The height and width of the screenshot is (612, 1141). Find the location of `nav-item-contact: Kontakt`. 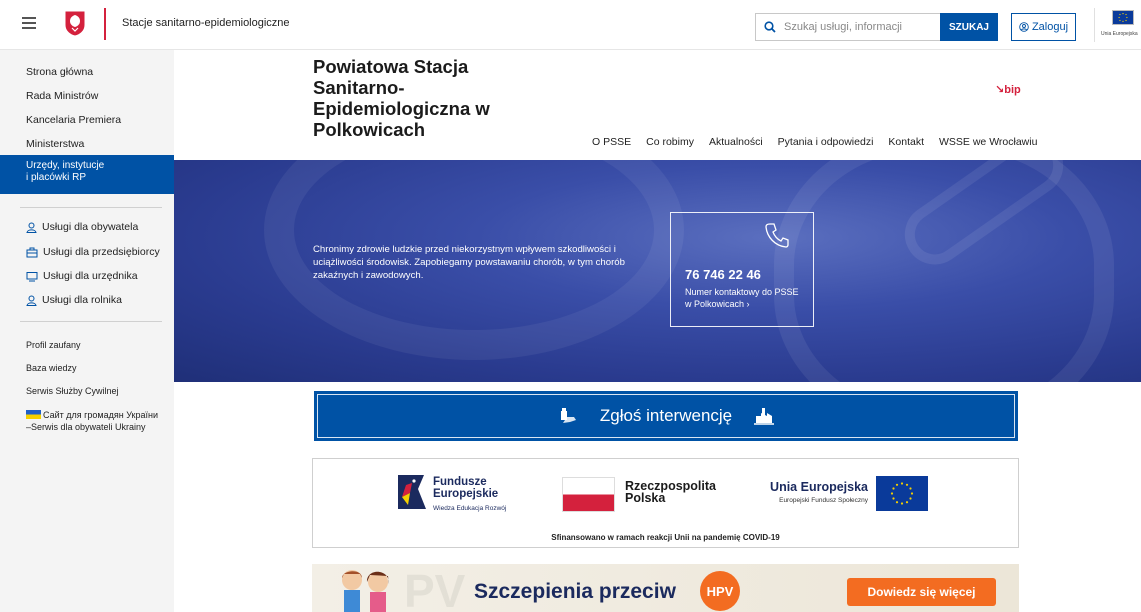

nav-item-contact: Kontakt is located at coordinates (906, 142).